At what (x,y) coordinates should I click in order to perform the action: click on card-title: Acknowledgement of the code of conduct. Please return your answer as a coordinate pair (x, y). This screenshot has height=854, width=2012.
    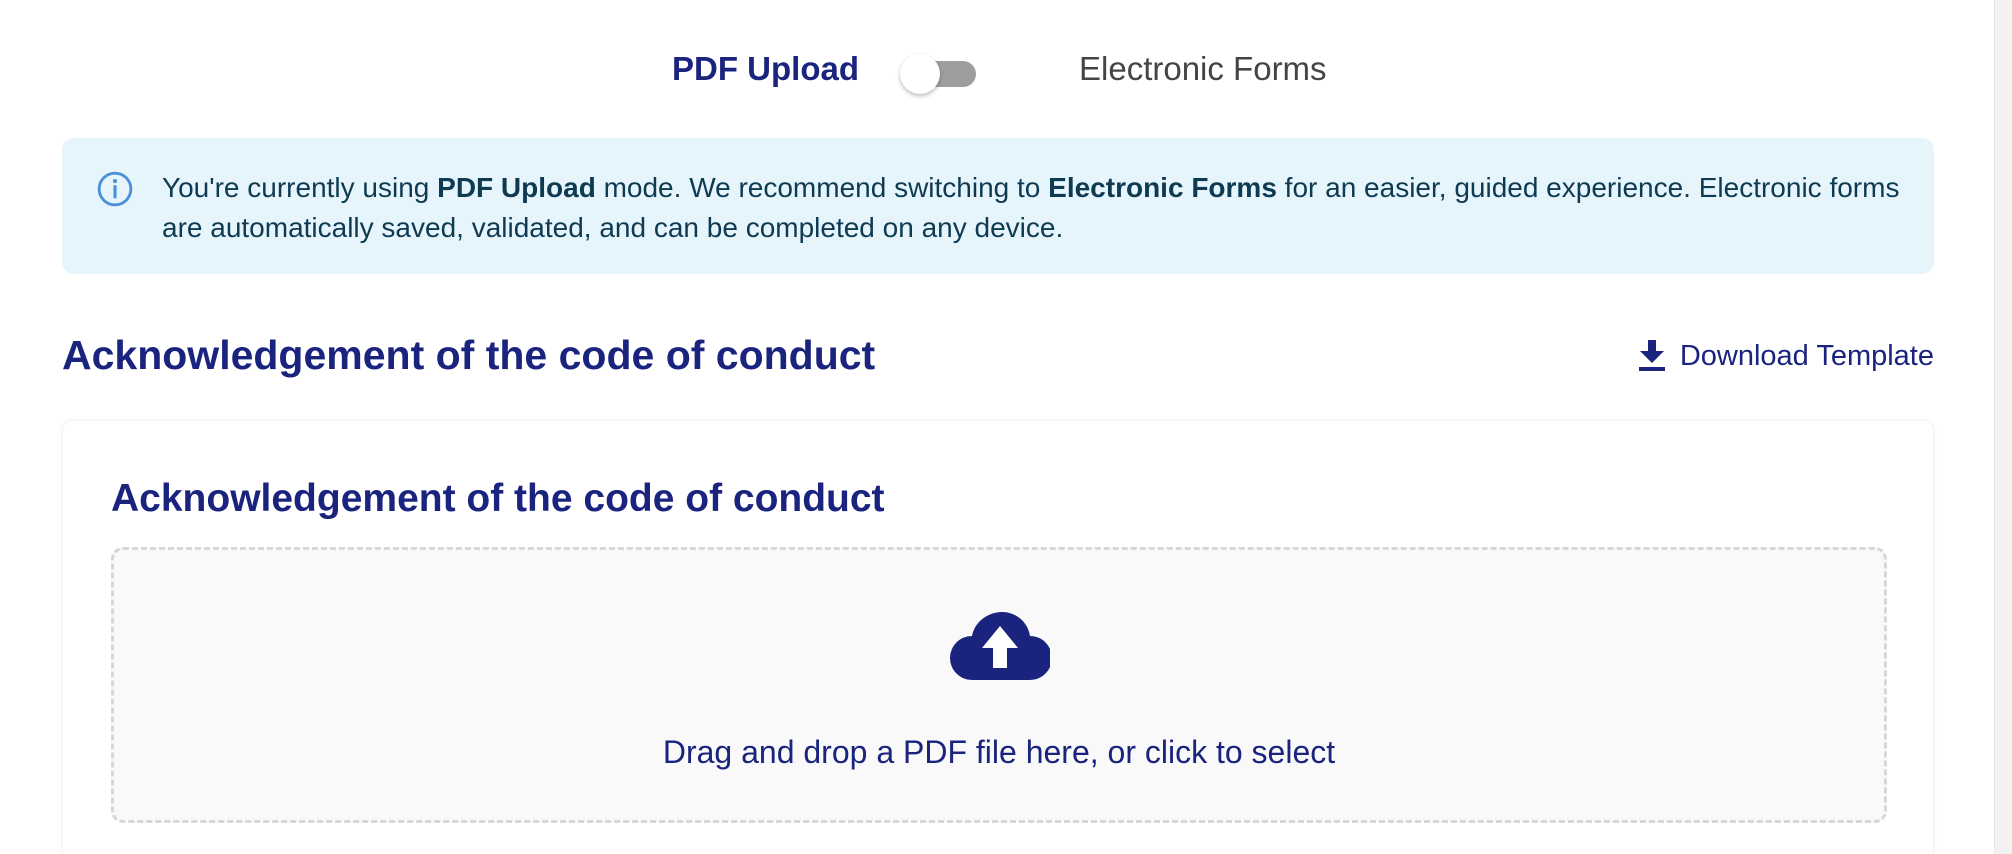
    Looking at the image, I should click on (498, 498).